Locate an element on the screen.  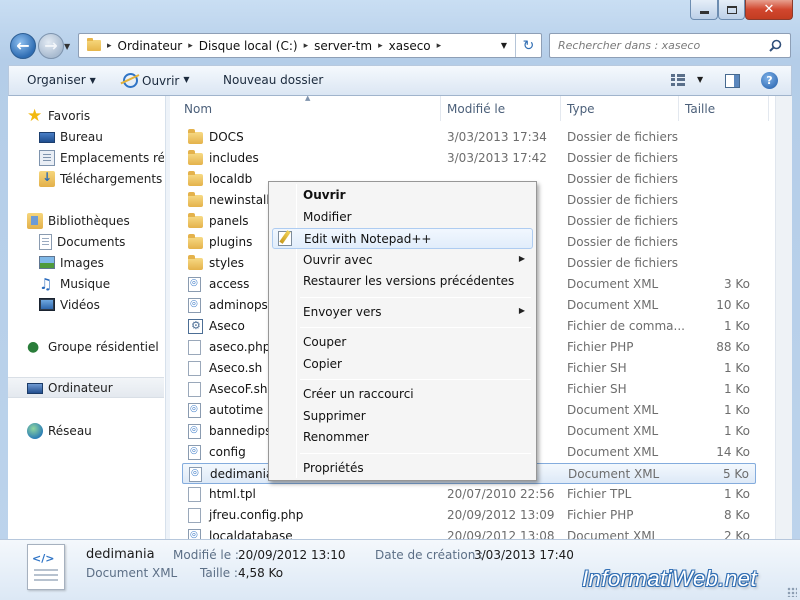
breadcrumb-server-tm: server-tm is located at coordinates (343, 46).